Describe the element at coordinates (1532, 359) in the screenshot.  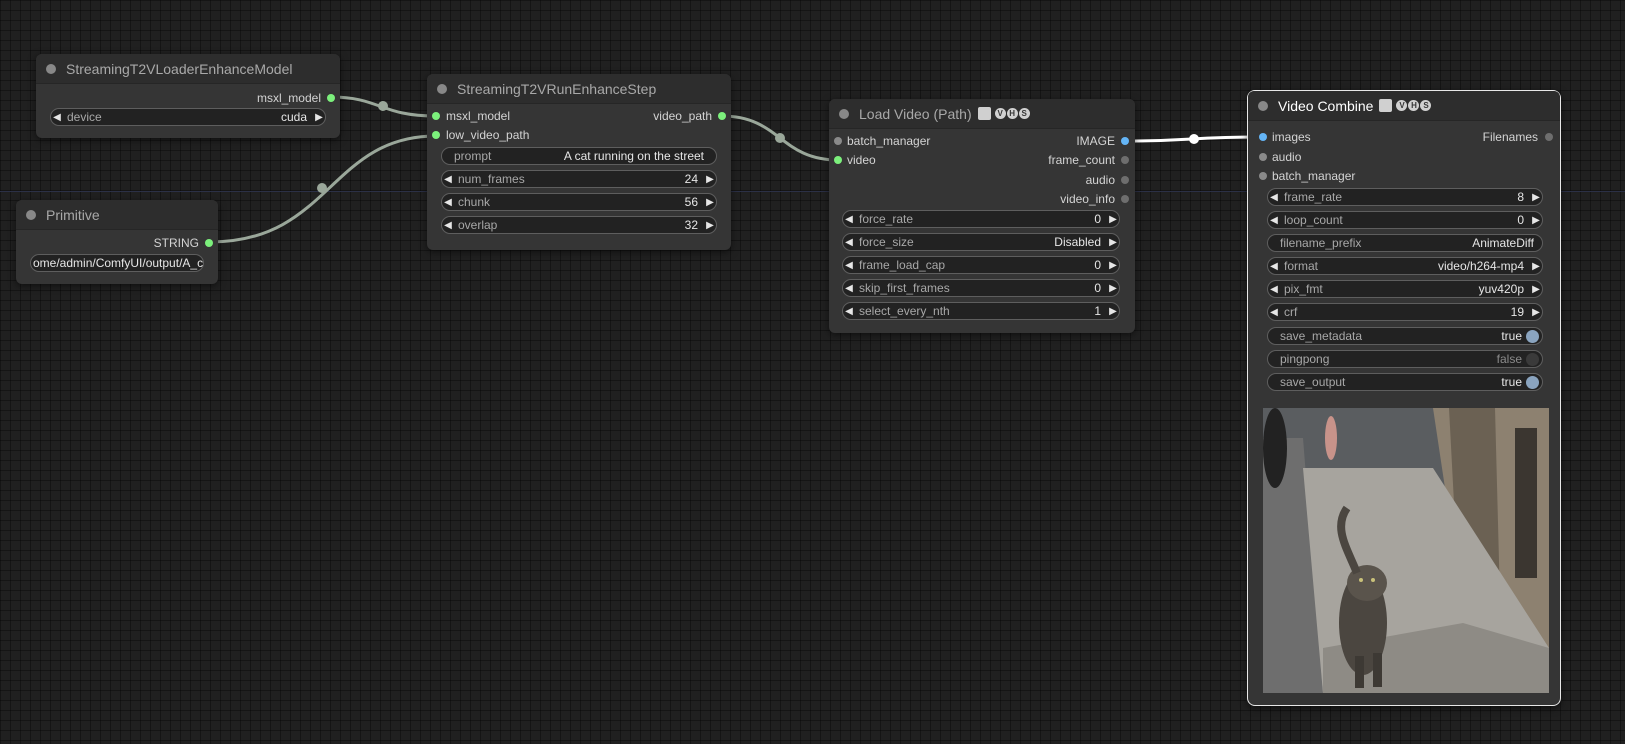
I see `toggle-off-icon` at that location.